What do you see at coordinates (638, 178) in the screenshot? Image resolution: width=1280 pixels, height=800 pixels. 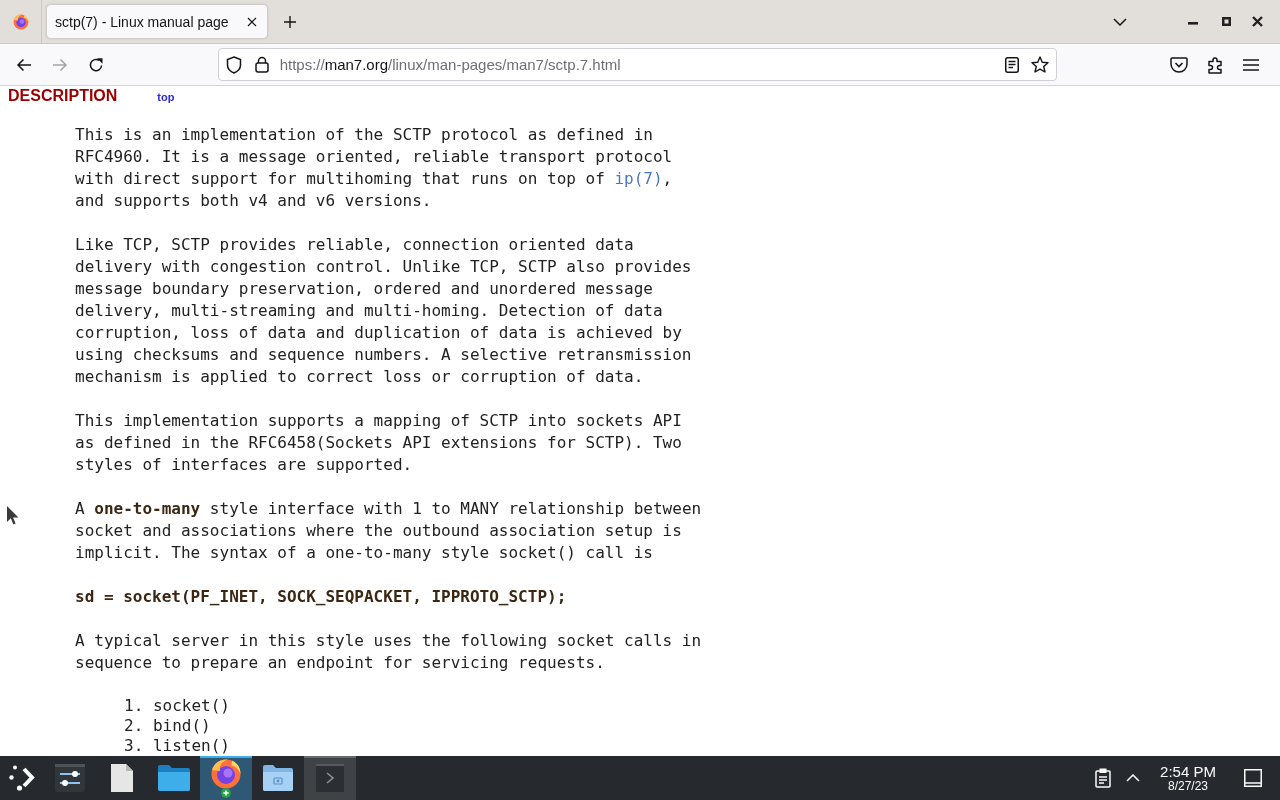 I see `link: ip(7)` at bounding box center [638, 178].